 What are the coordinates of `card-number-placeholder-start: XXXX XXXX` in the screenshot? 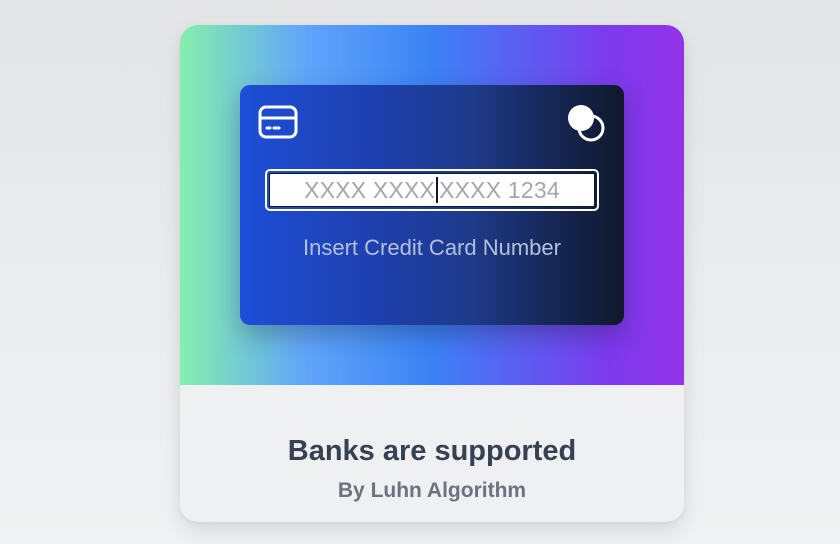 It's located at (370, 189).